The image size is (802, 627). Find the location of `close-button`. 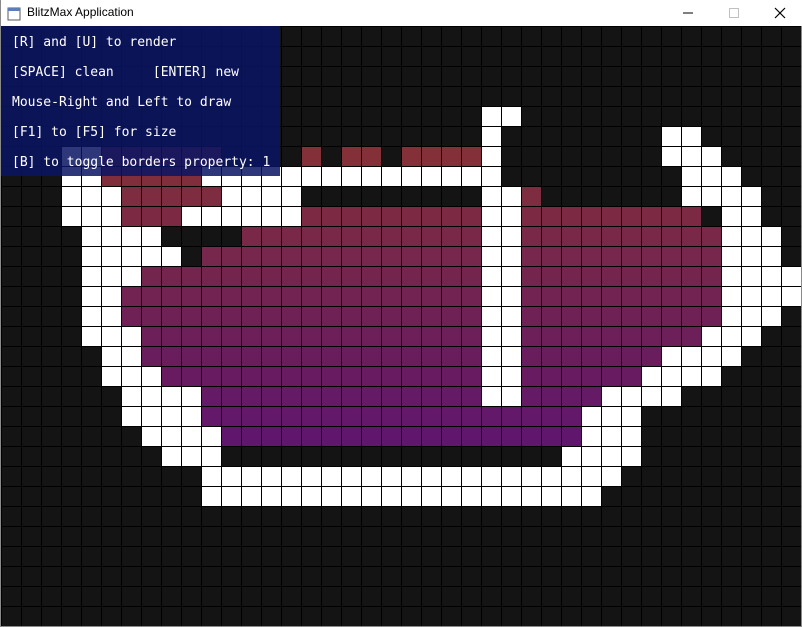

close-button is located at coordinates (779, 13).